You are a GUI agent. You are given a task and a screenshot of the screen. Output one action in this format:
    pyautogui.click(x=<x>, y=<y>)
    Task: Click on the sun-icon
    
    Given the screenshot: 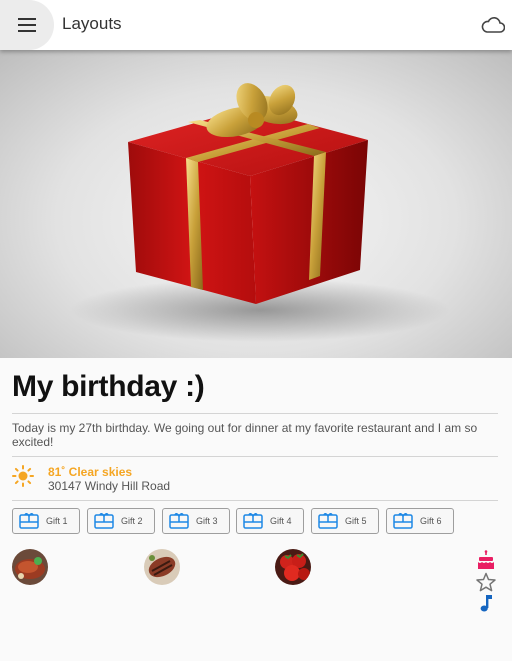 What is the action you would take?
    pyautogui.click(x=23, y=476)
    